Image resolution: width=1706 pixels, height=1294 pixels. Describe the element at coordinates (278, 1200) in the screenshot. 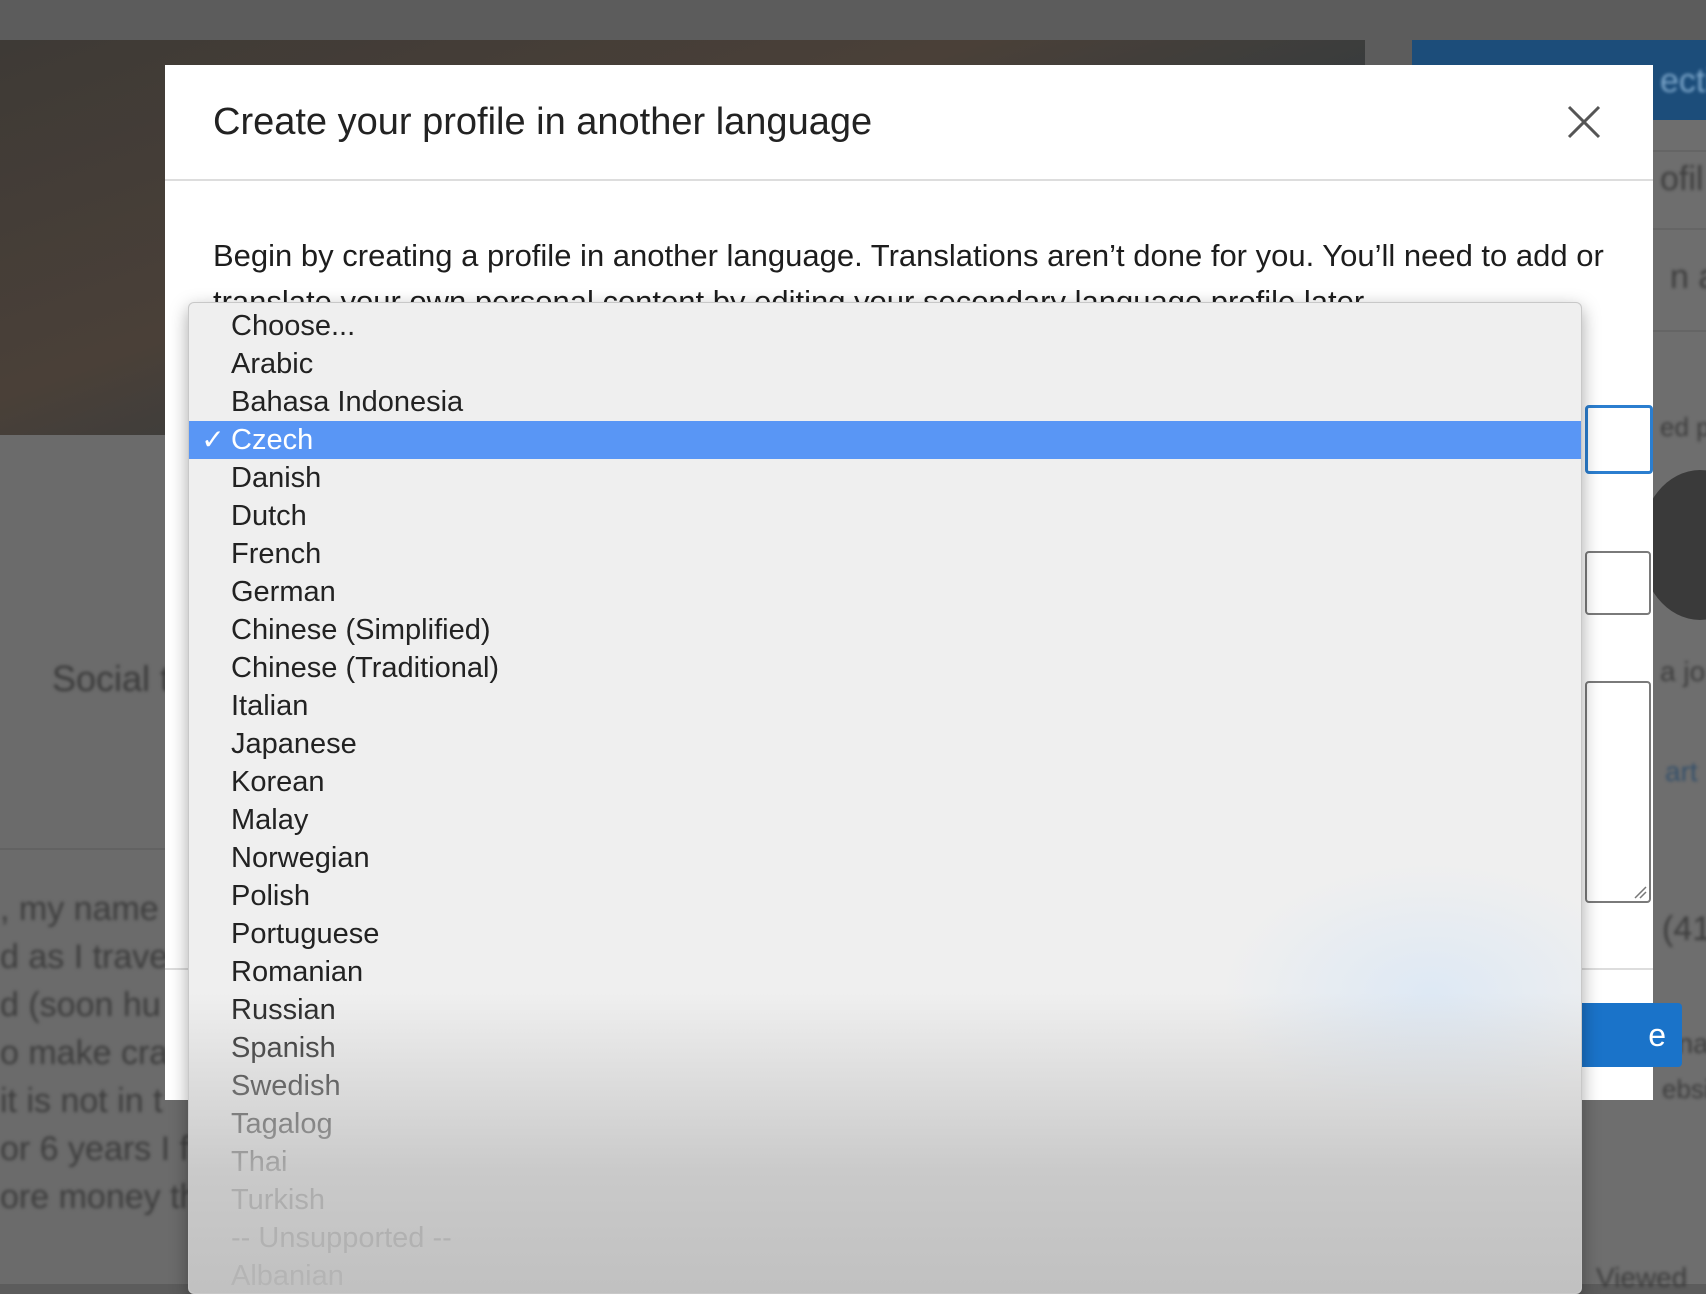

I see `option-label: Turkish` at that location.